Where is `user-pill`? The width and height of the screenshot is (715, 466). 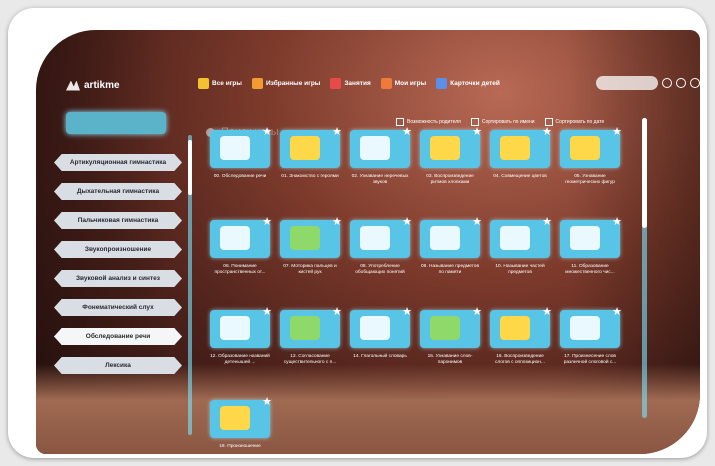
user-pill is located at coordinates (627, 83).